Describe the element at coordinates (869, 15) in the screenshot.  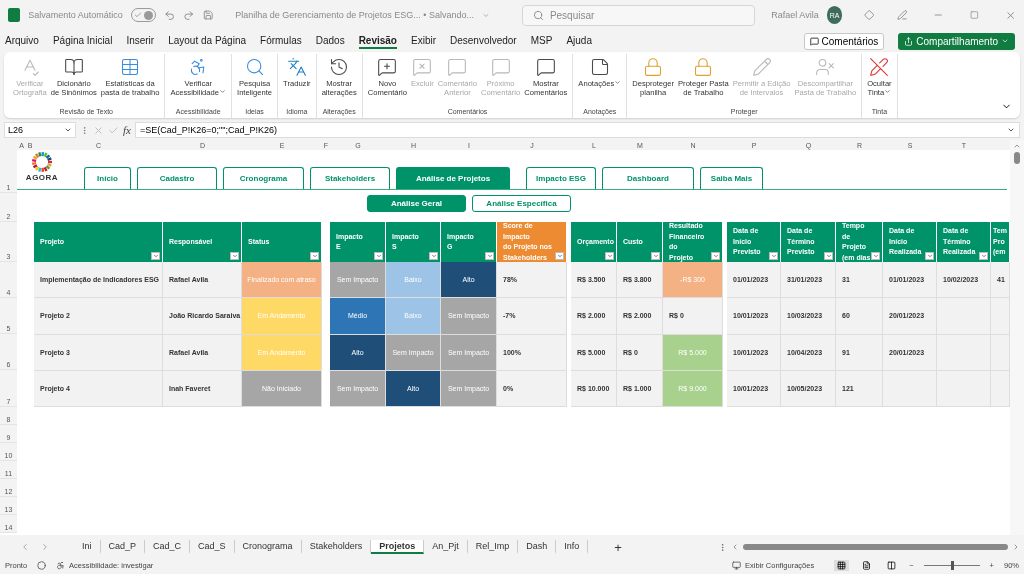
I see `diamond-icon` at that location.